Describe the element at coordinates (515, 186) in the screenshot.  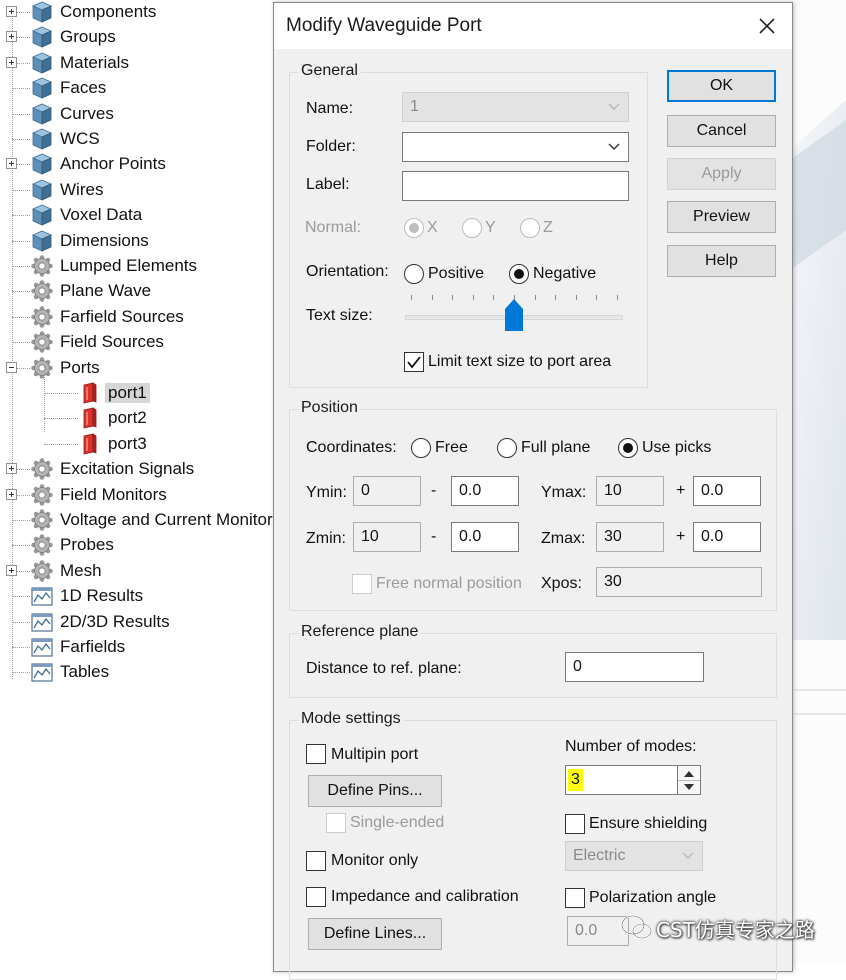
I see `label-input` at that location.